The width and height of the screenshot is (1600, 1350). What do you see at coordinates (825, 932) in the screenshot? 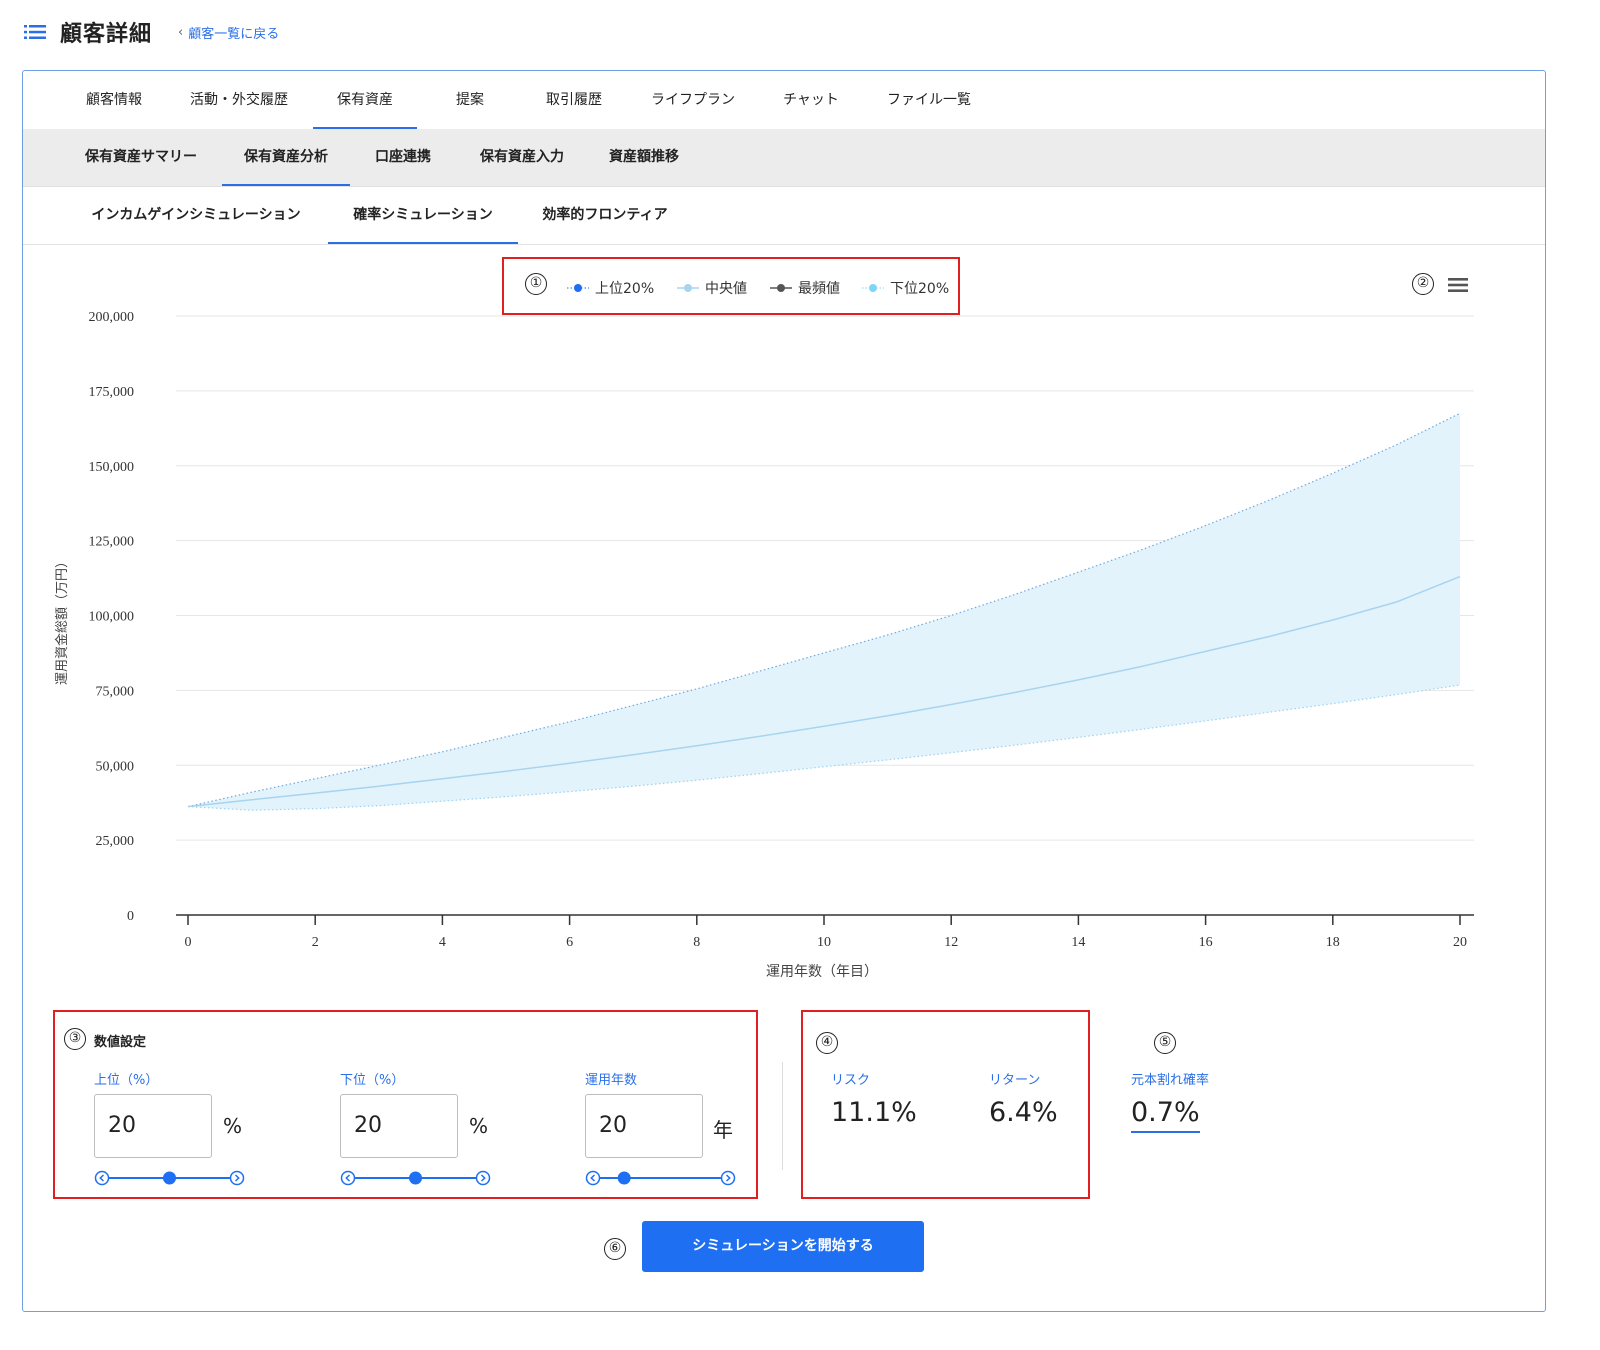
I see `x-axis: 0 2 4 6 8 10 12 14 16 18 20` at bounding box center [825, 932].